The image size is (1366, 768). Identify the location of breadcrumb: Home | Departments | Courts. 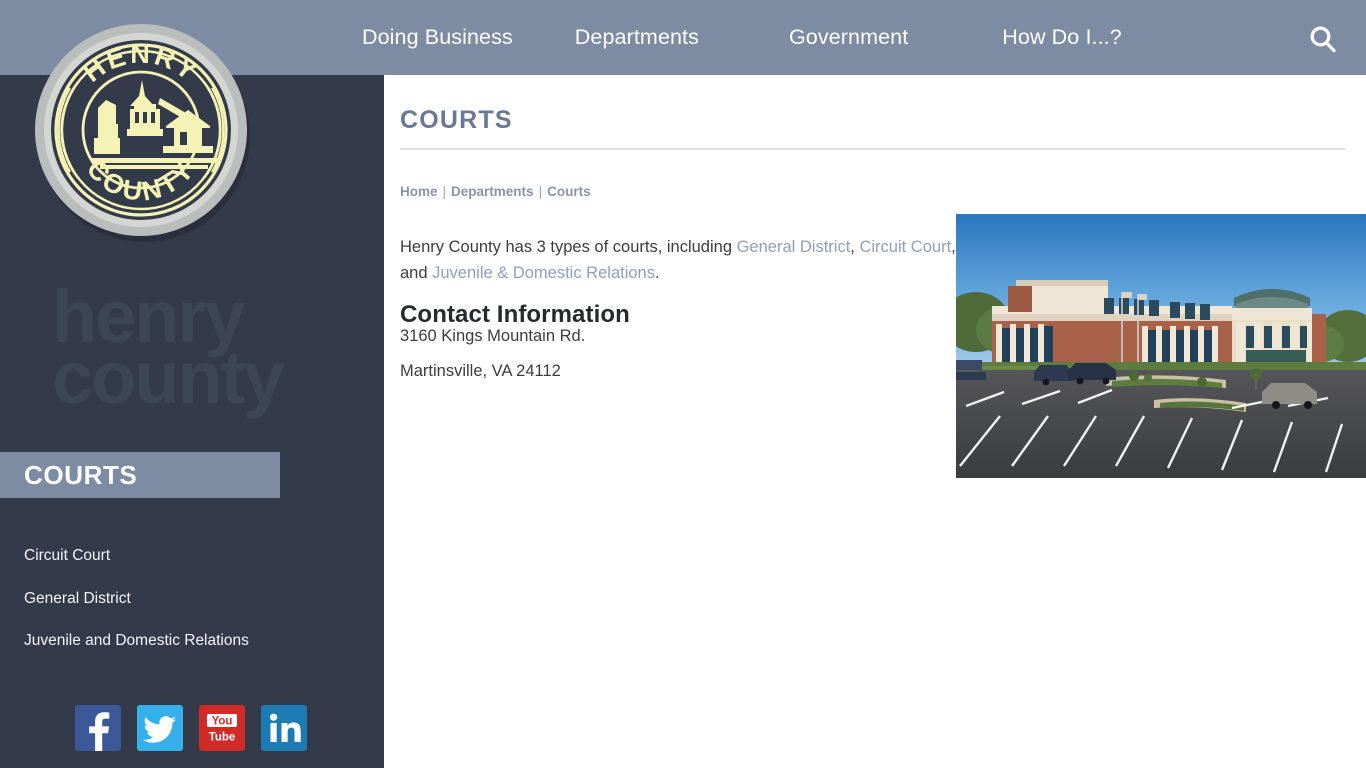
(495, 191).